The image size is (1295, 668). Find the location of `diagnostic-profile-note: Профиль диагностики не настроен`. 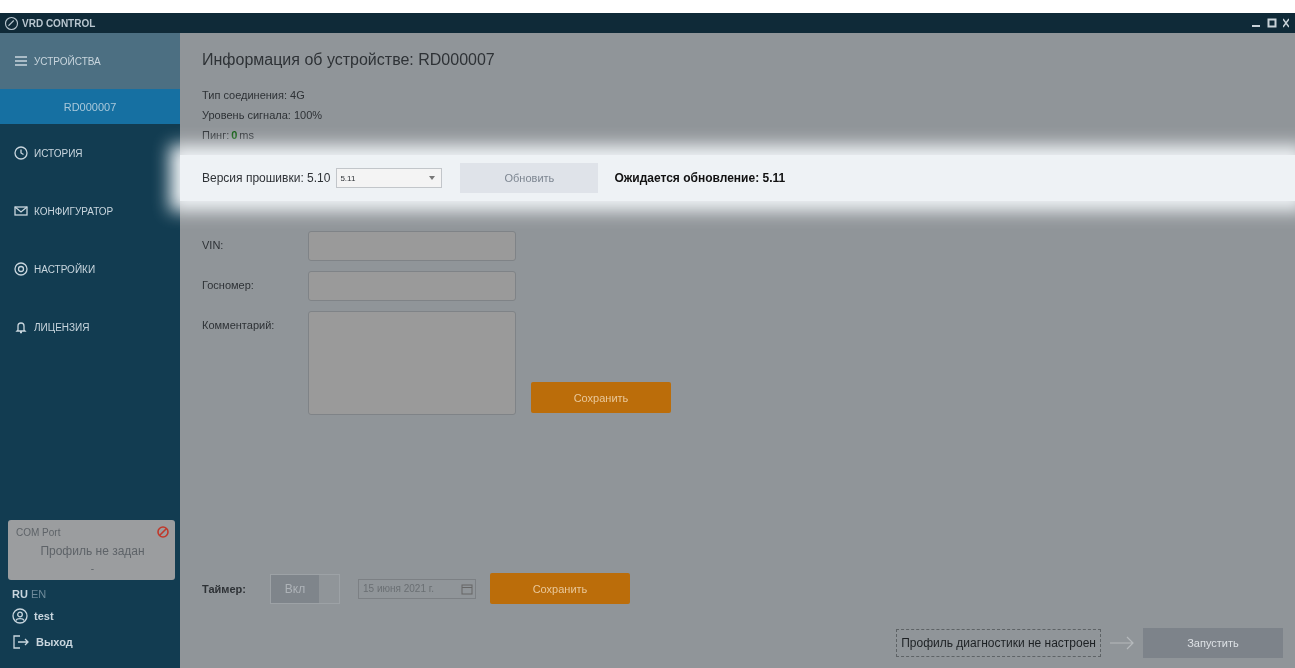

diagnostic-profile-note: Профиль диагностики не настроен is located at coordinates (998, 643).